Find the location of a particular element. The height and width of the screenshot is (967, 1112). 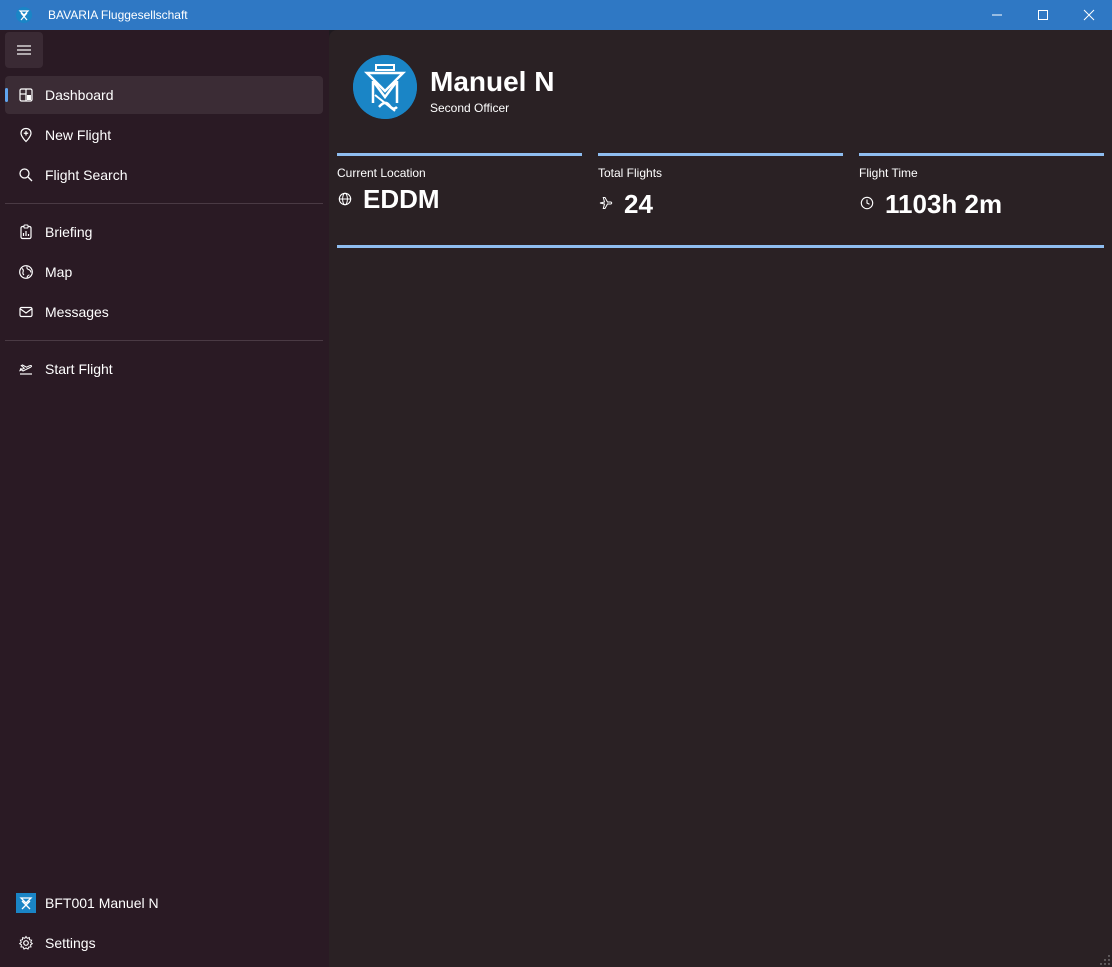

clipboard-icon is located at coordinates (26, 232).